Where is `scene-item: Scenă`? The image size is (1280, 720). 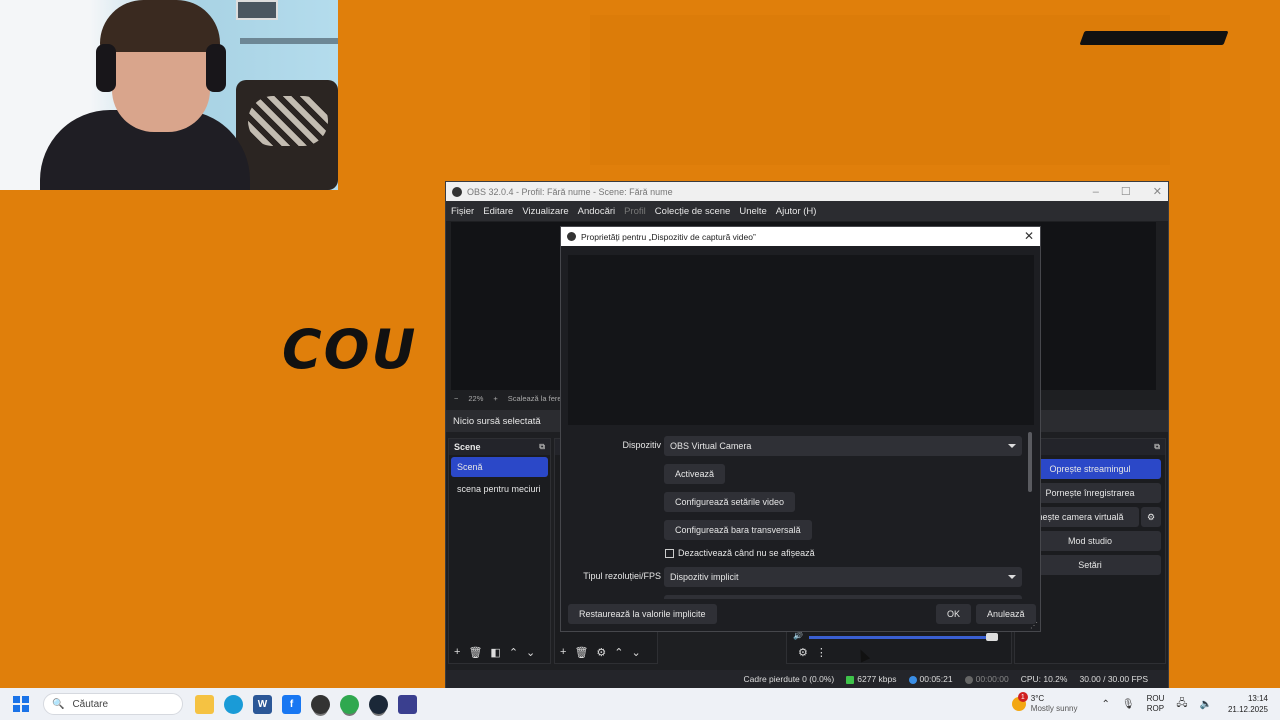 scene-item: Scenă is located at coordinates (499, 467).